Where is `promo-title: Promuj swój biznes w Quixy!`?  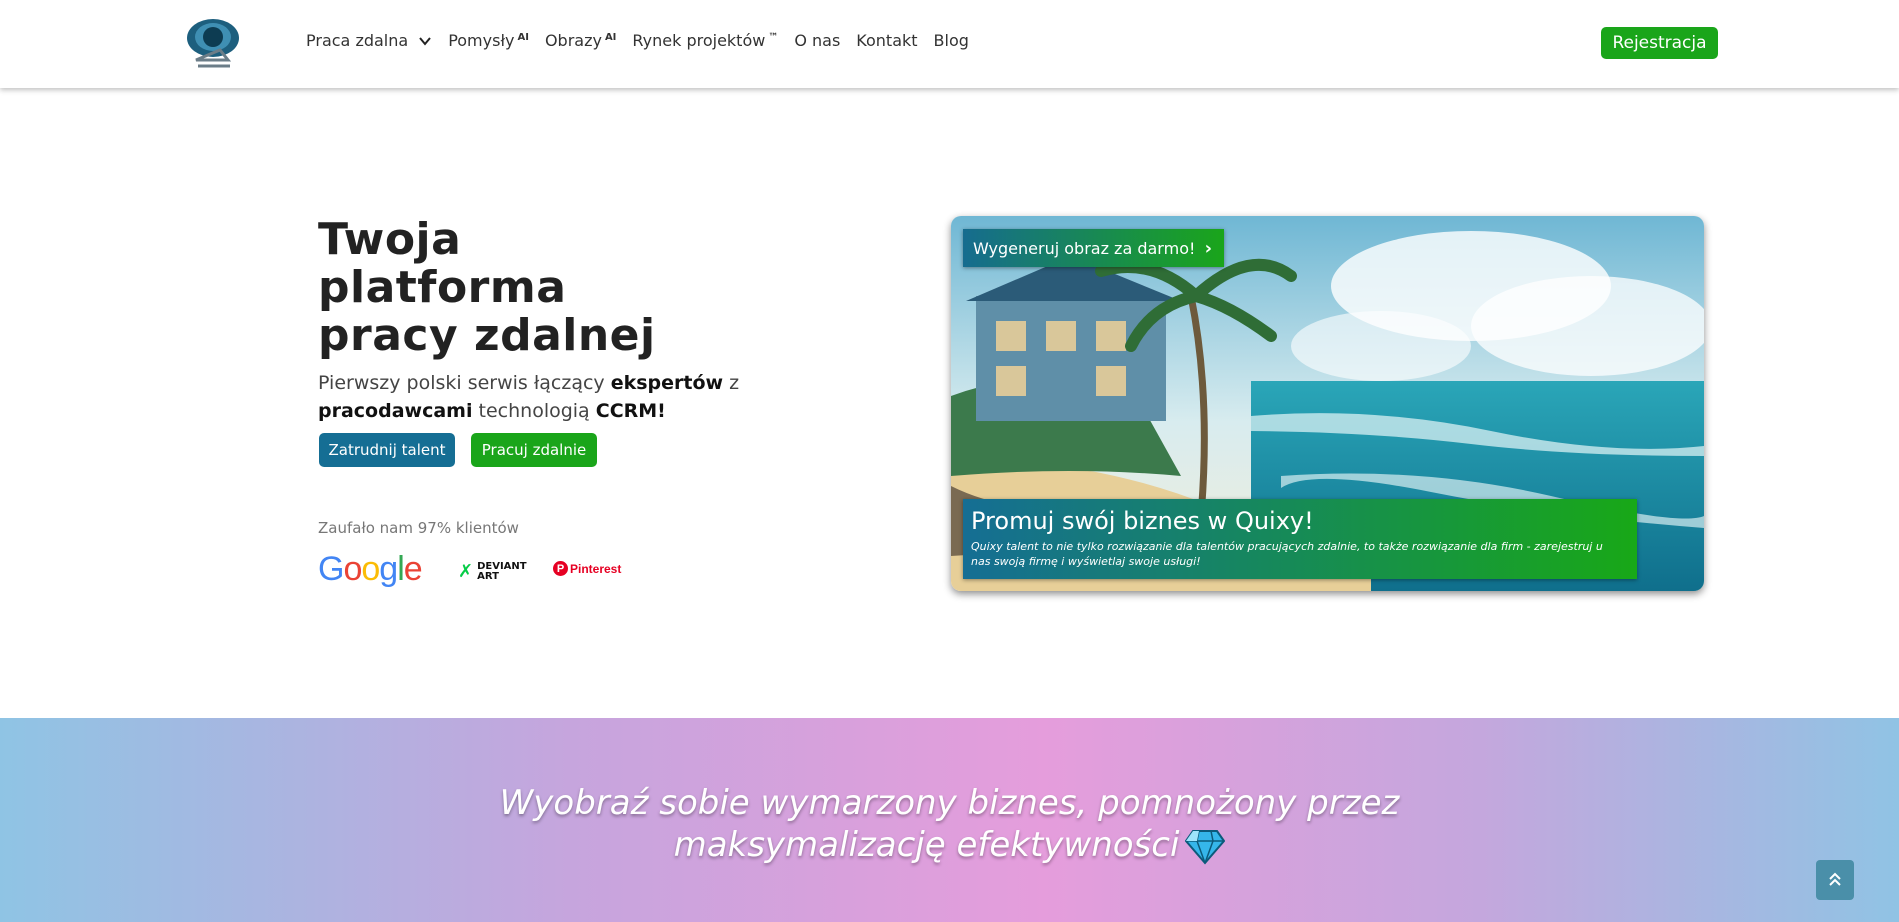 promo-title: Promuj swój biznes w Quixy! is located at coordinates (1142, 521).